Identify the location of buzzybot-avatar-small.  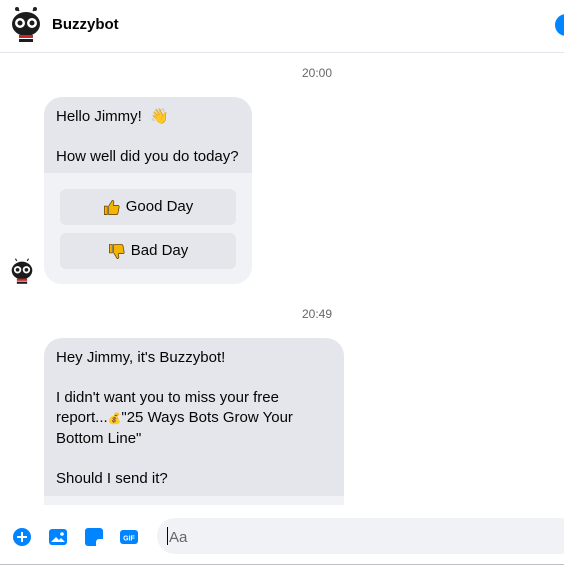
(22, 272).